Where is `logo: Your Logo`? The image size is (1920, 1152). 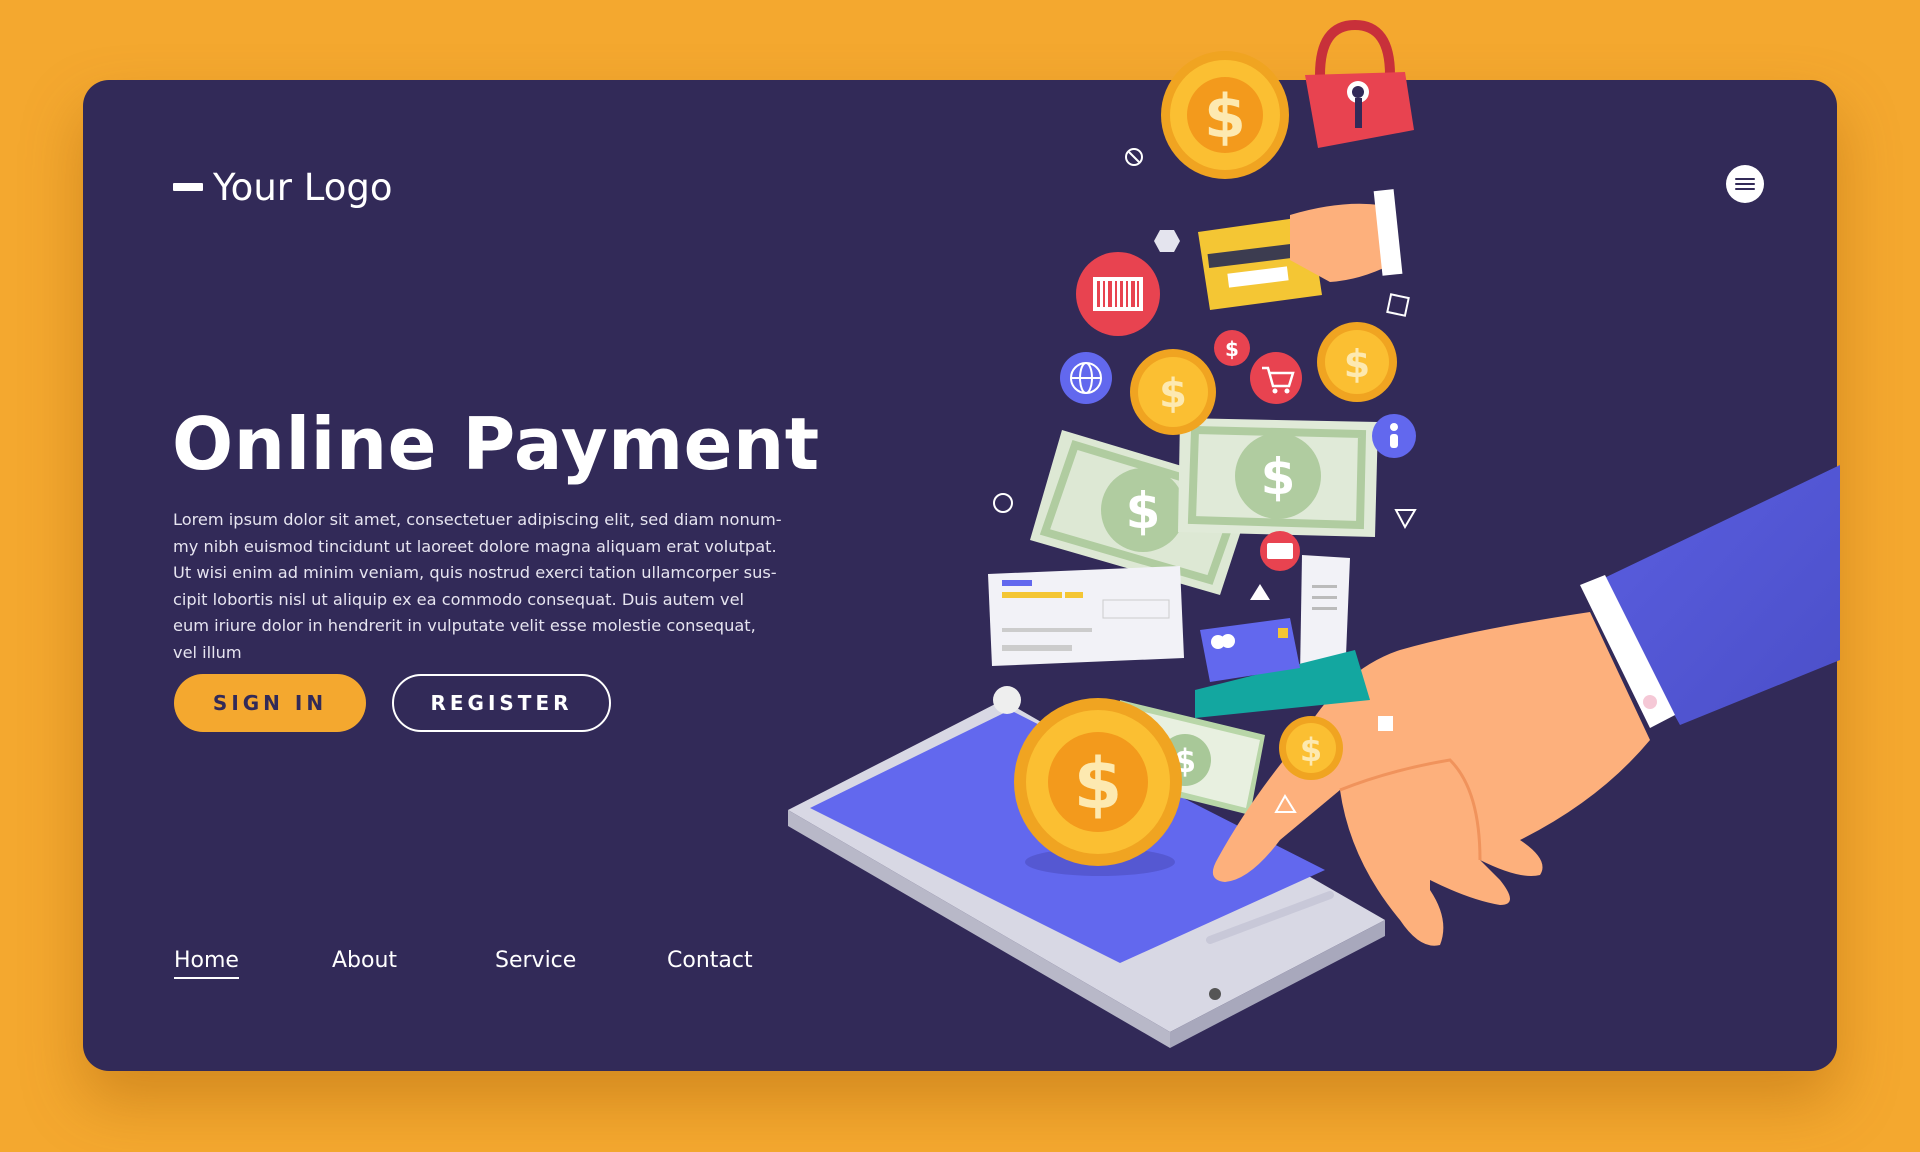
logo: Your Logo is located at coordinates (282, 187).